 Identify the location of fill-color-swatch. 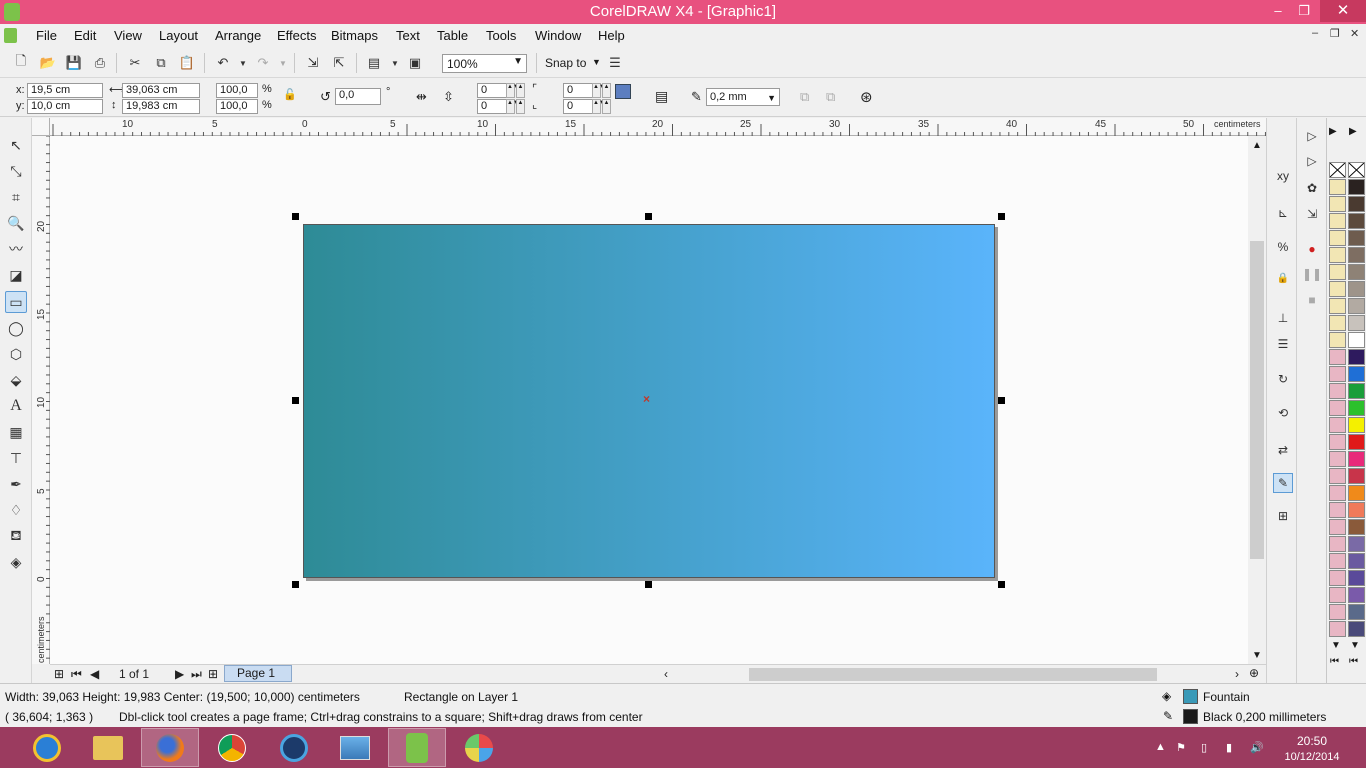
(1190, 696).